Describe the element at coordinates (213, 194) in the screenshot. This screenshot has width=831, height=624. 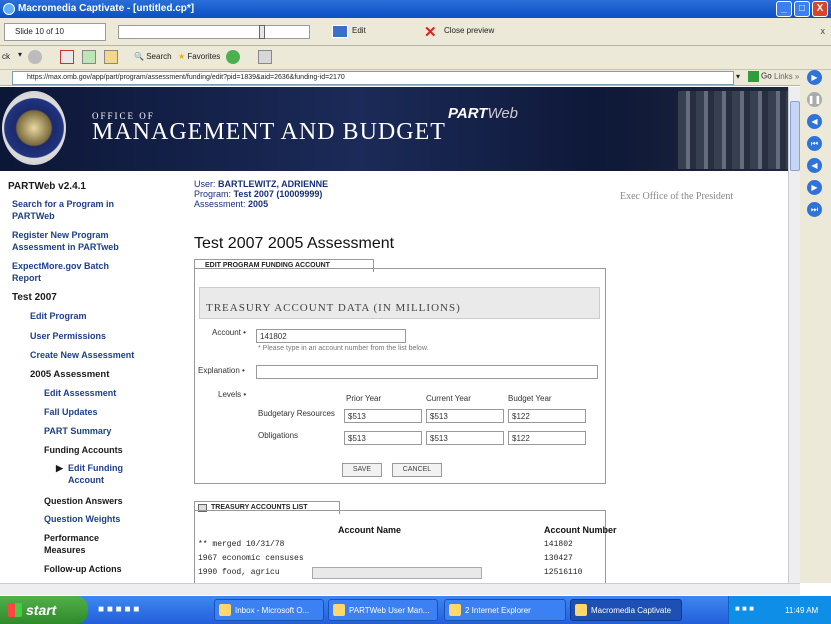
I see `program-label: Program:` at that location.